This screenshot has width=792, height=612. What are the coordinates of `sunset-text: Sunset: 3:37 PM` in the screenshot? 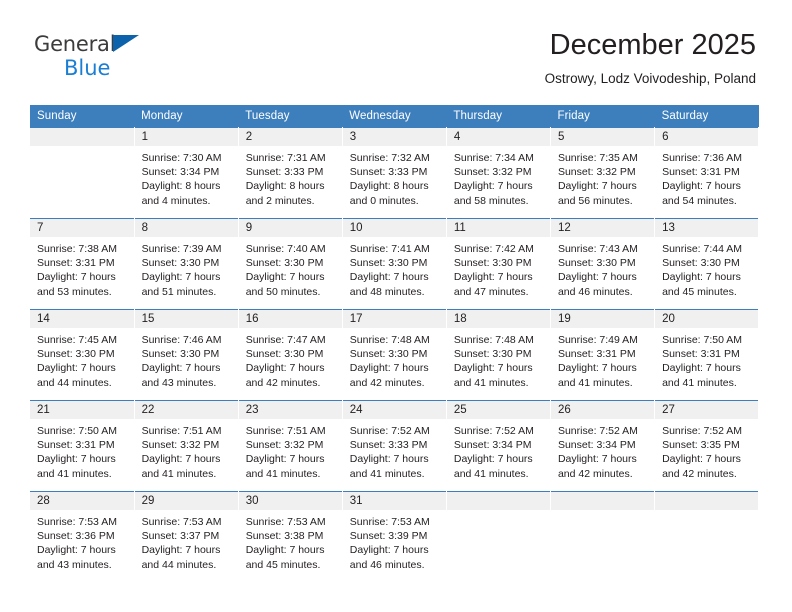 It's located at (180, 536).